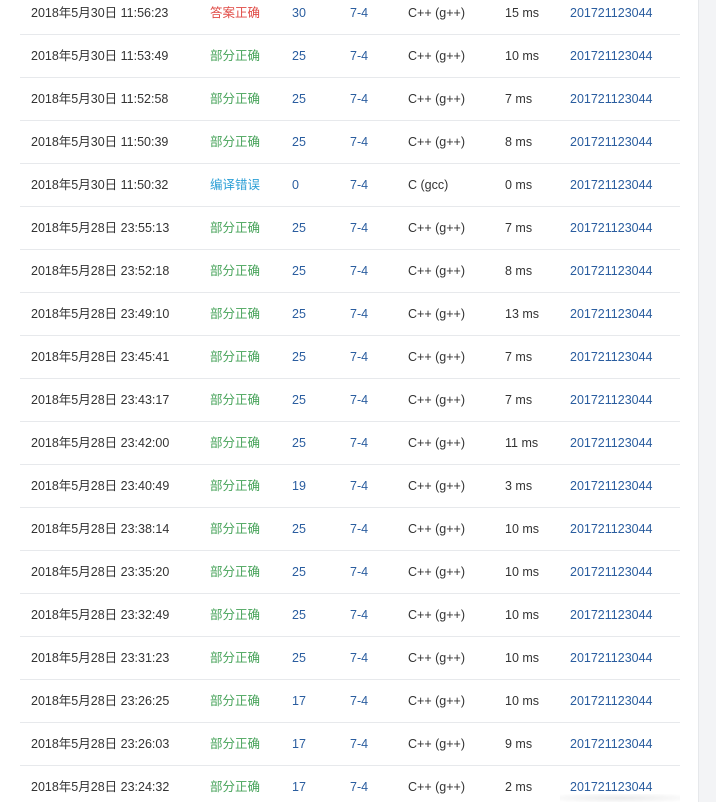 The height and width of the screenshot is (802, 716). What do you see at coordinates (235, 17) in the screenshot?
I see `status-link: 答案正确` at bounding box center [235, 17].